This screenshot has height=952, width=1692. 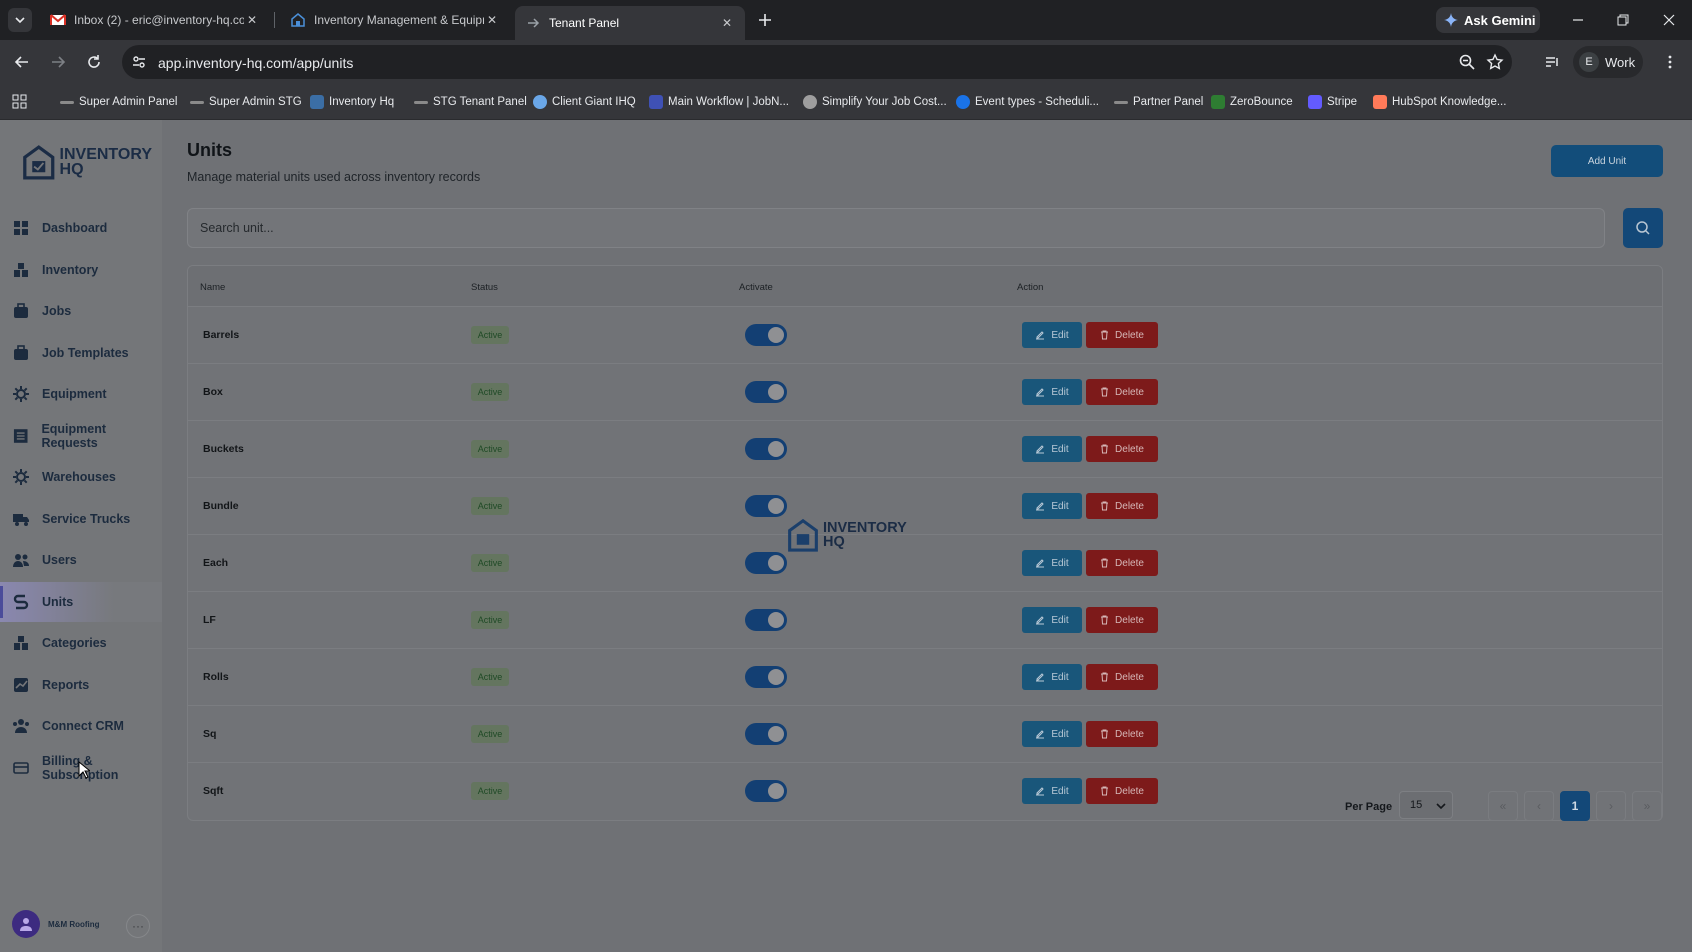 What do you see at coordinates (81, 228) in the screenshot?
I see `sidebar-item-dashboard: Dashboard` at bounding box center [81, 228].